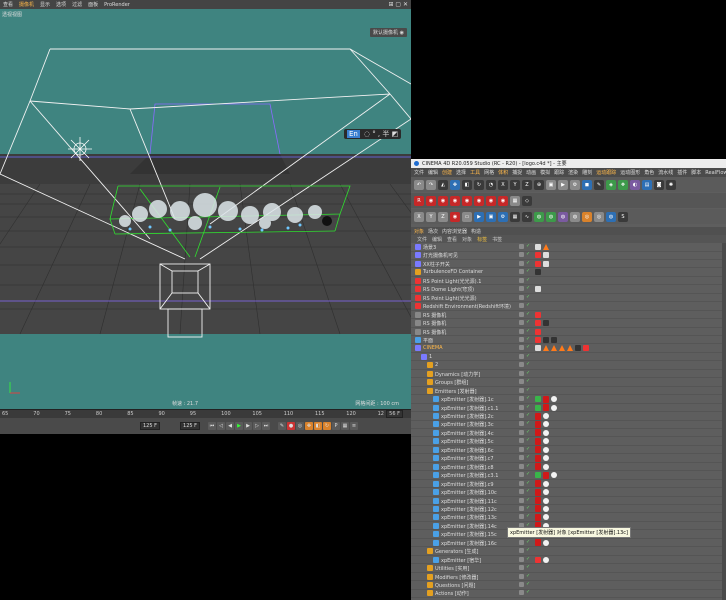 Image resolution: width=726 pixels, height=600 pixels. Describe the element at coordinates (205, 413) in the screenshot. I see `timeline-ruler: 65 70 75 80 85 90 95 100 105 110 115 120 12 56 F` at that location.